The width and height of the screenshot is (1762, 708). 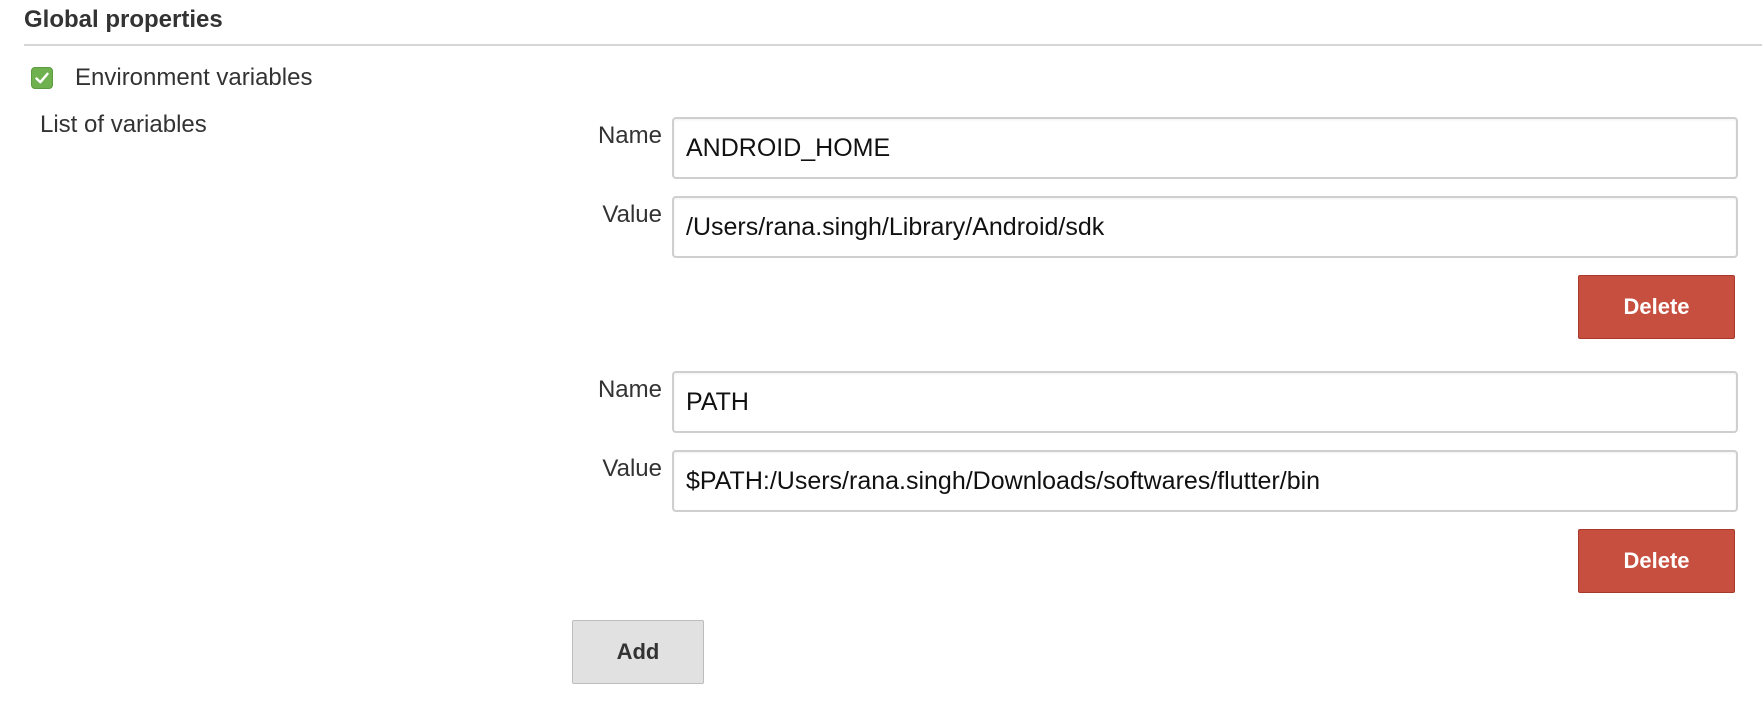 I want to click on section-divider, so click(x=893, y=45).